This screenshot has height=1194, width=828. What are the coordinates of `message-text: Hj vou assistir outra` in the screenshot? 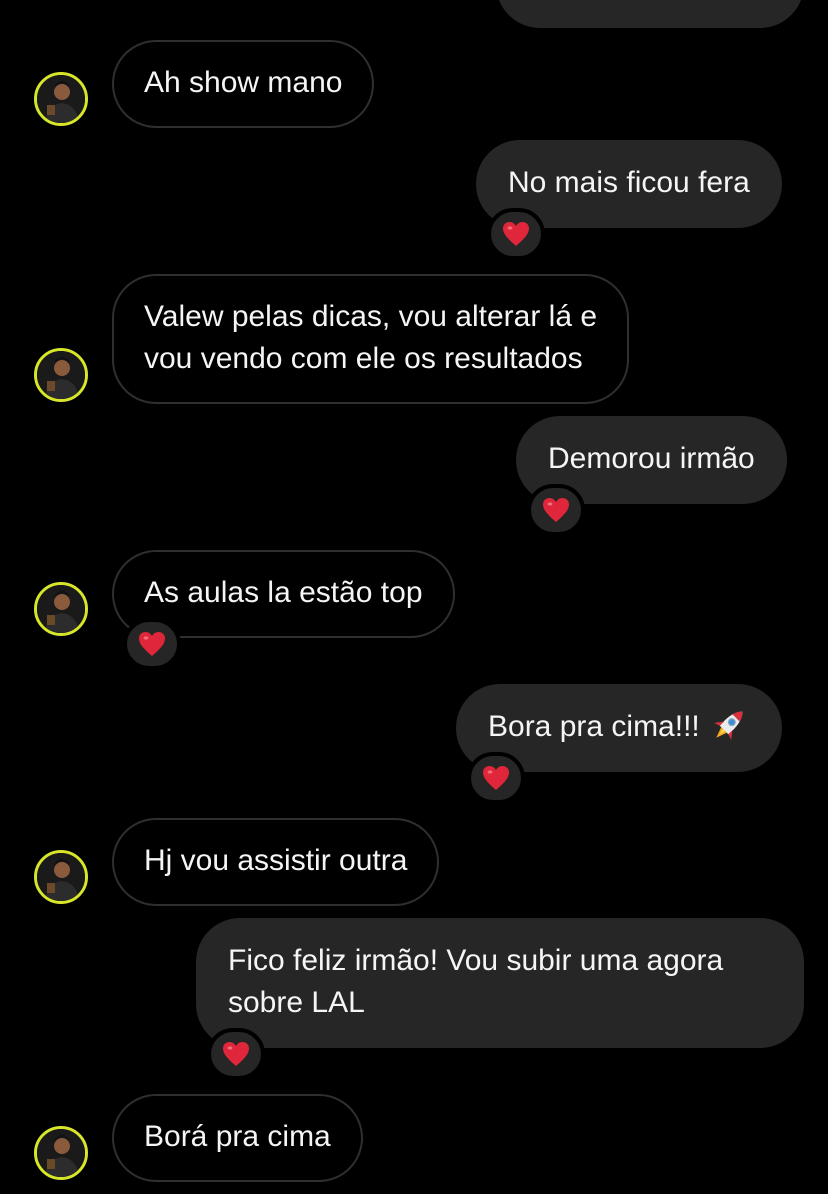 It's located at (276, 860).